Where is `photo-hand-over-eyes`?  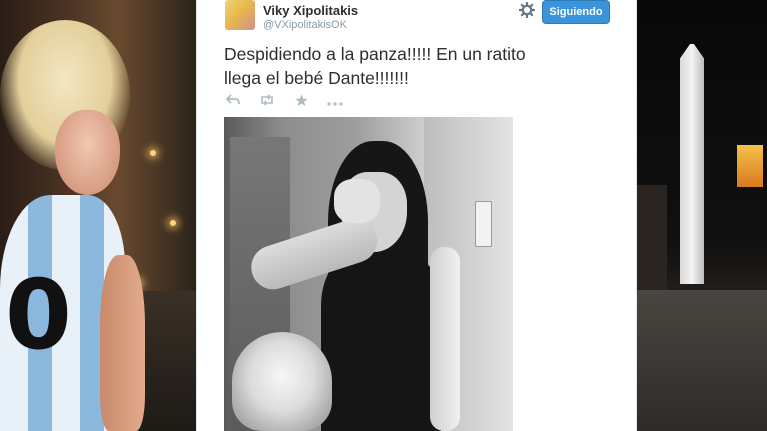
photo-hand-over-eyes is located at coordinates (357, 201).